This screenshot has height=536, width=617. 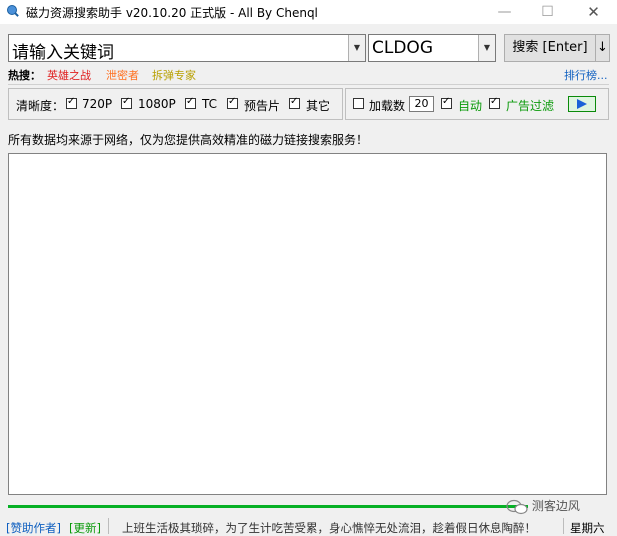 What do you see at coordinates (33, 528) in the screenshot?
I see `donate-link: [赞助作者]` at bounding box center [33, 528].